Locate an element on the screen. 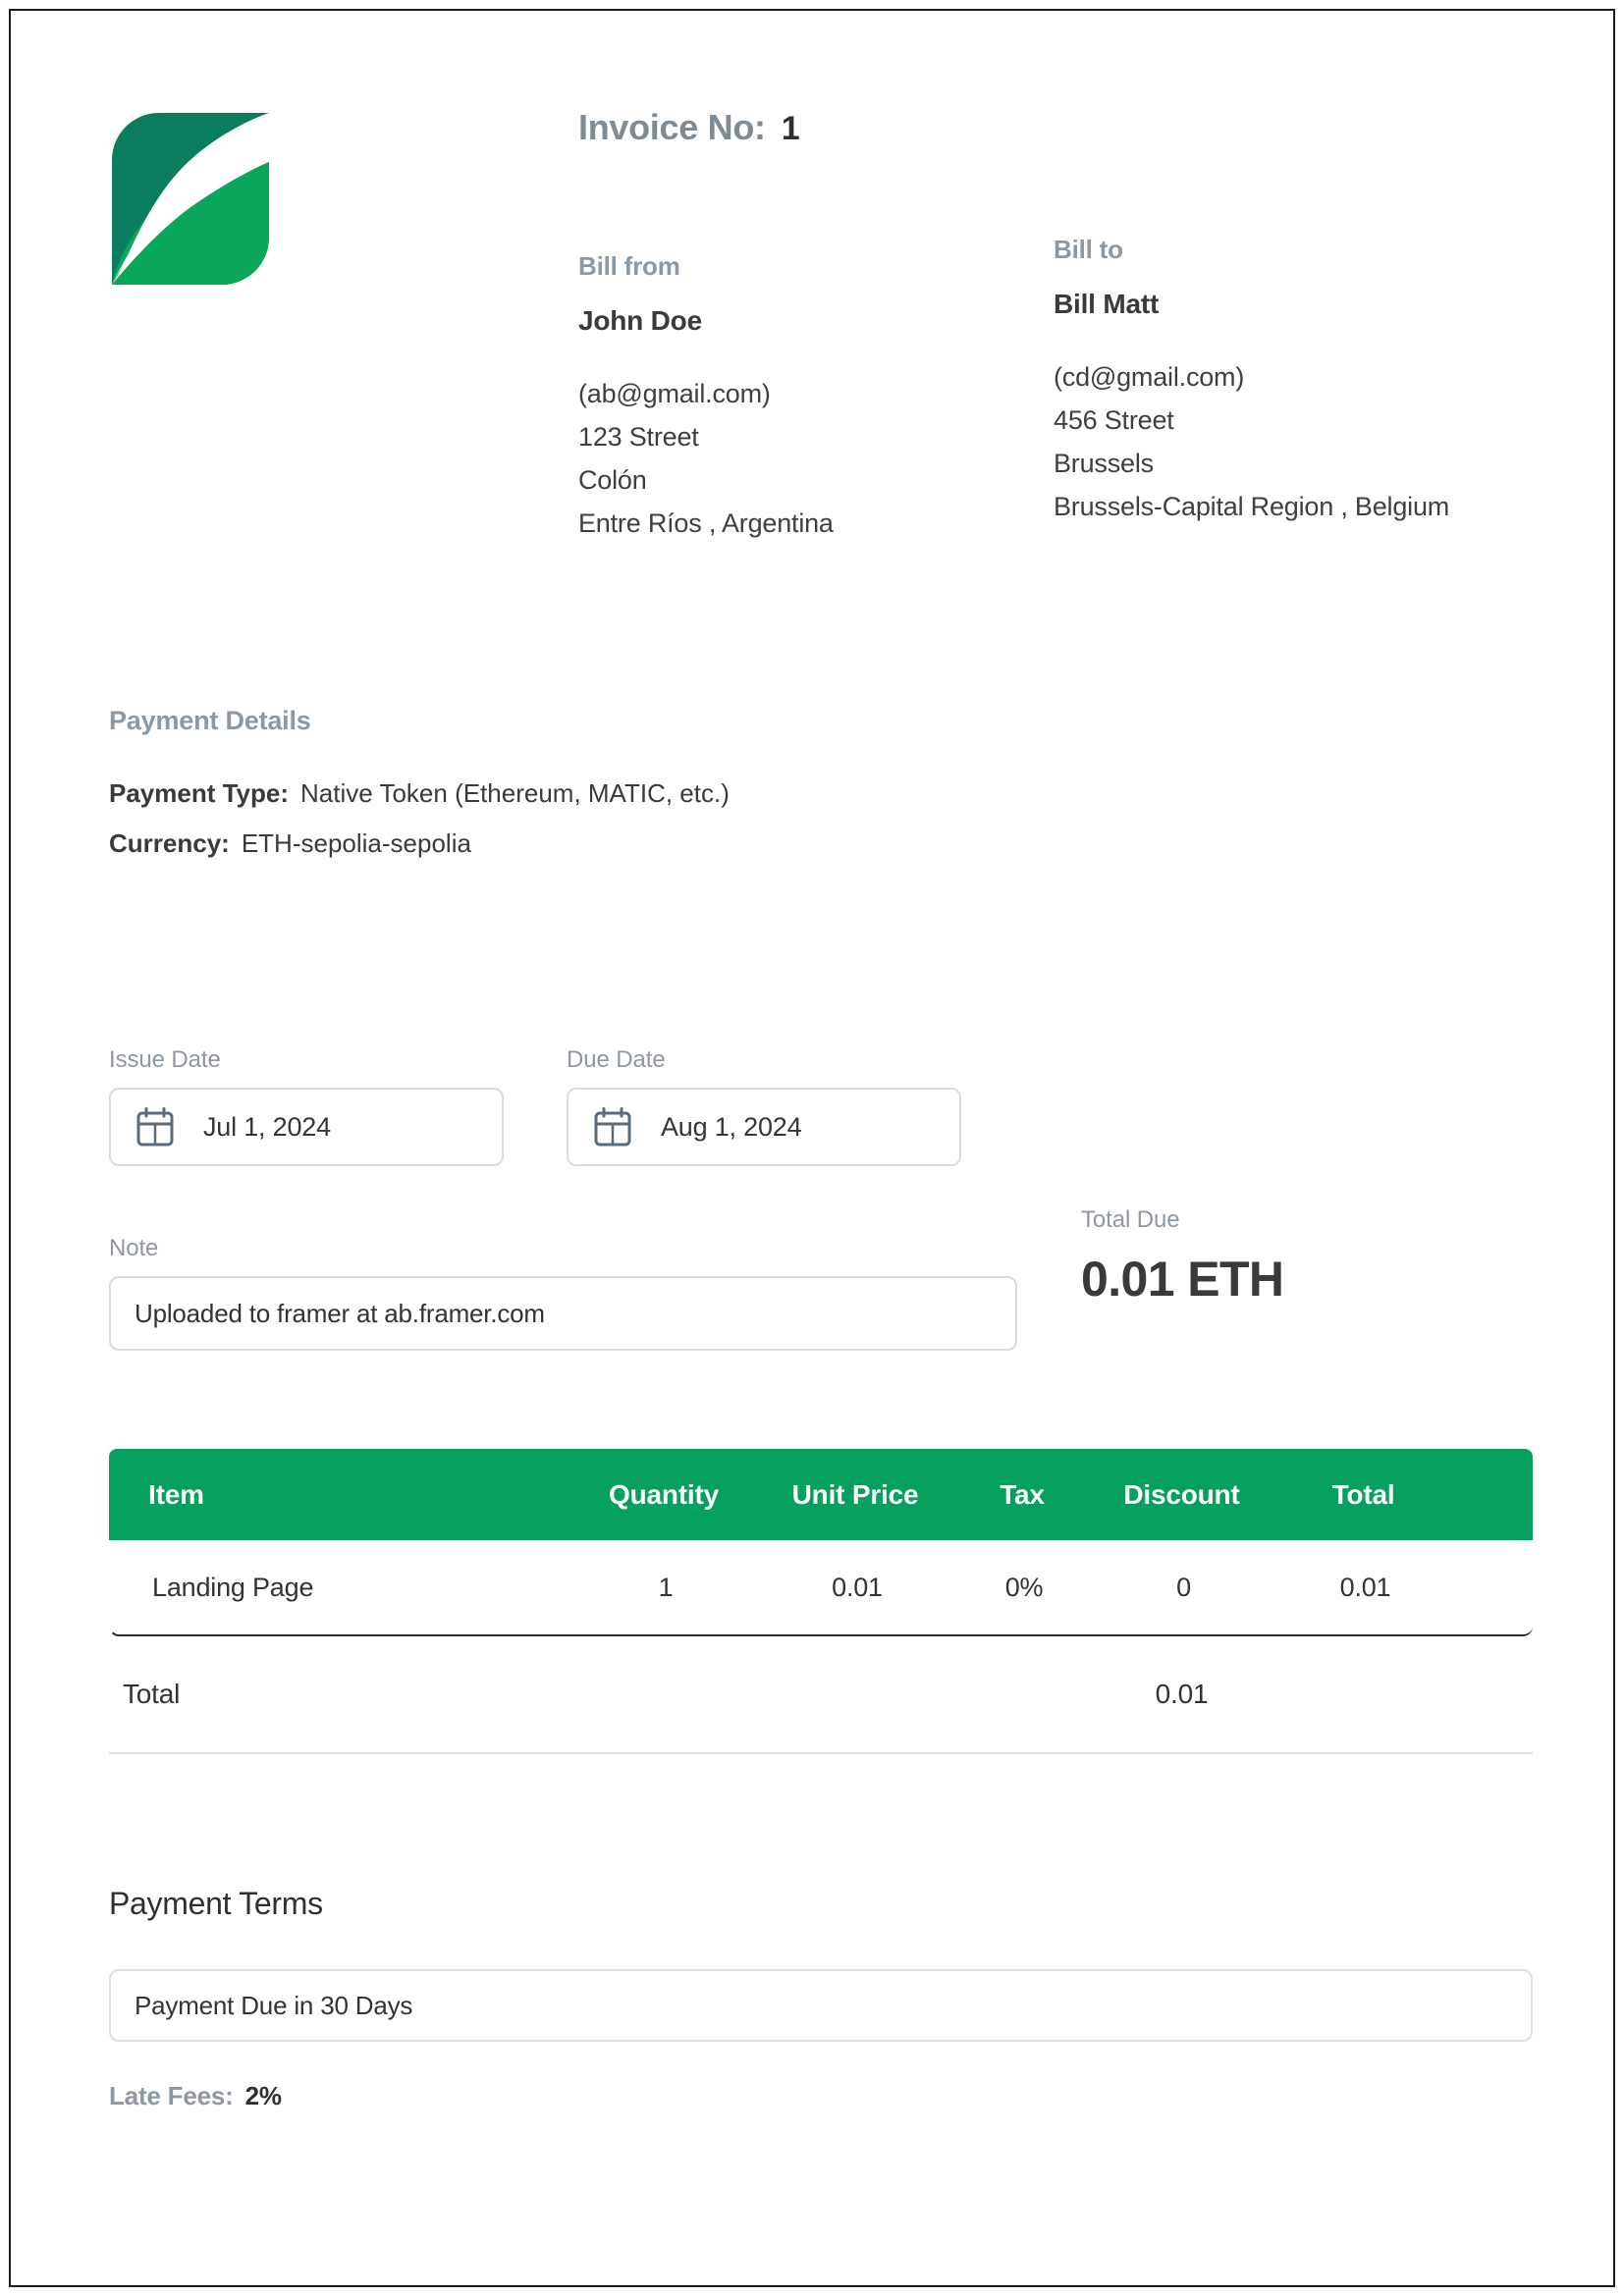 This screenshot has width=1624, height=2296. bill-from-name: John Doe is located at coordinates (640, 320).